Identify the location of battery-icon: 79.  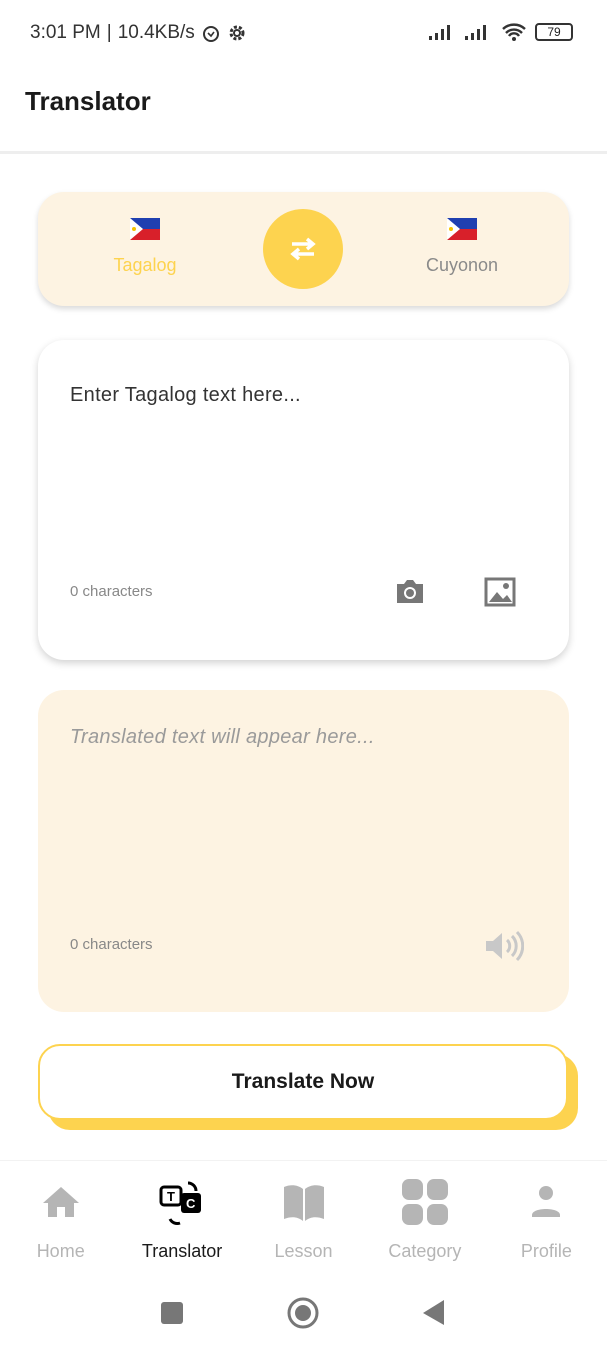
(554, 32).